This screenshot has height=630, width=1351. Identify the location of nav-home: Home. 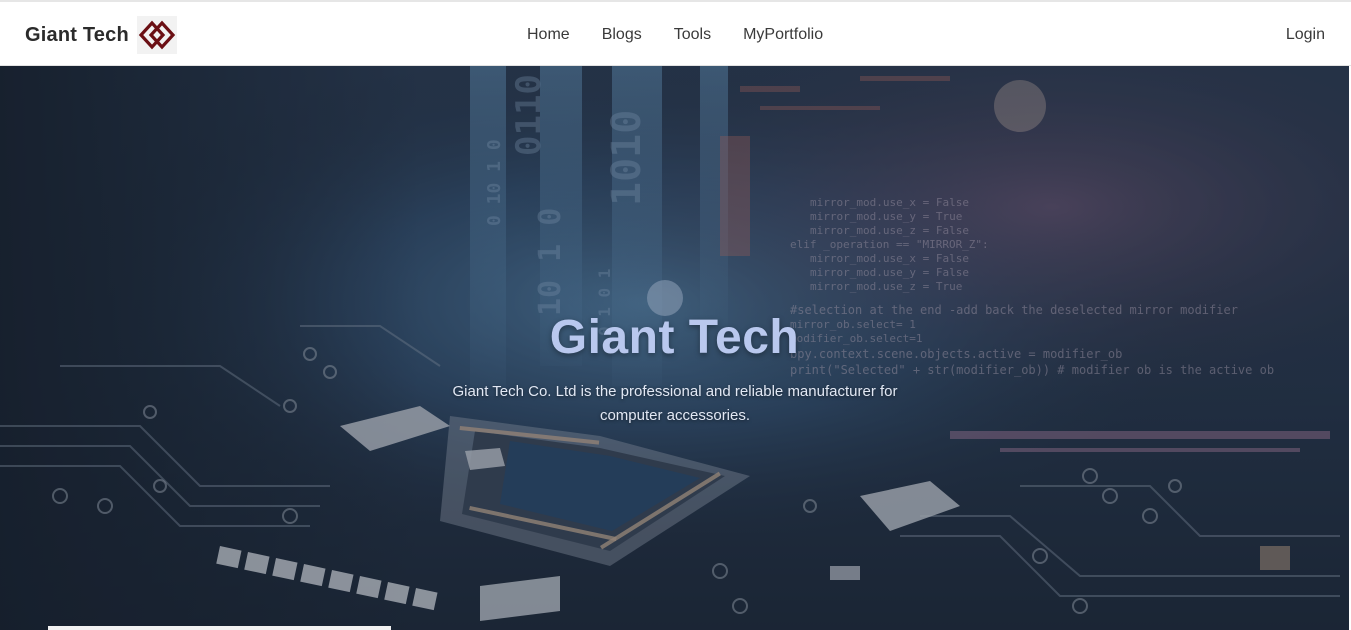
(548, 35).